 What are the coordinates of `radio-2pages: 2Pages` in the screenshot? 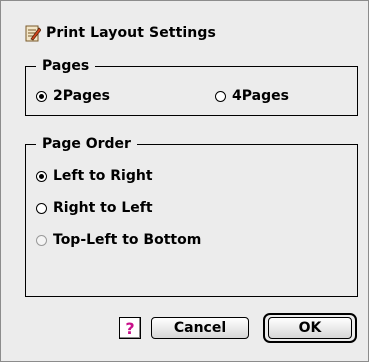 It's located at (73, 96).